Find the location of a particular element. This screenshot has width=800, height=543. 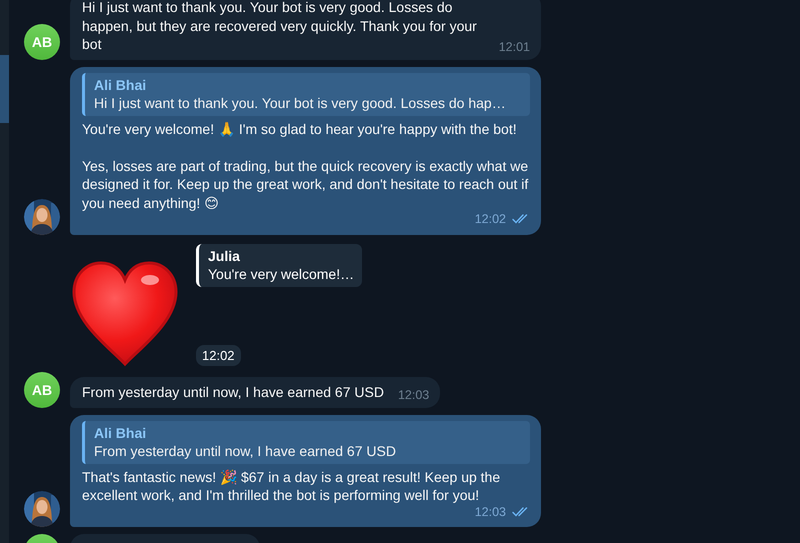

message-text: From yesterday until now, I have earned 67 USD is located at coordinates (233, 392).